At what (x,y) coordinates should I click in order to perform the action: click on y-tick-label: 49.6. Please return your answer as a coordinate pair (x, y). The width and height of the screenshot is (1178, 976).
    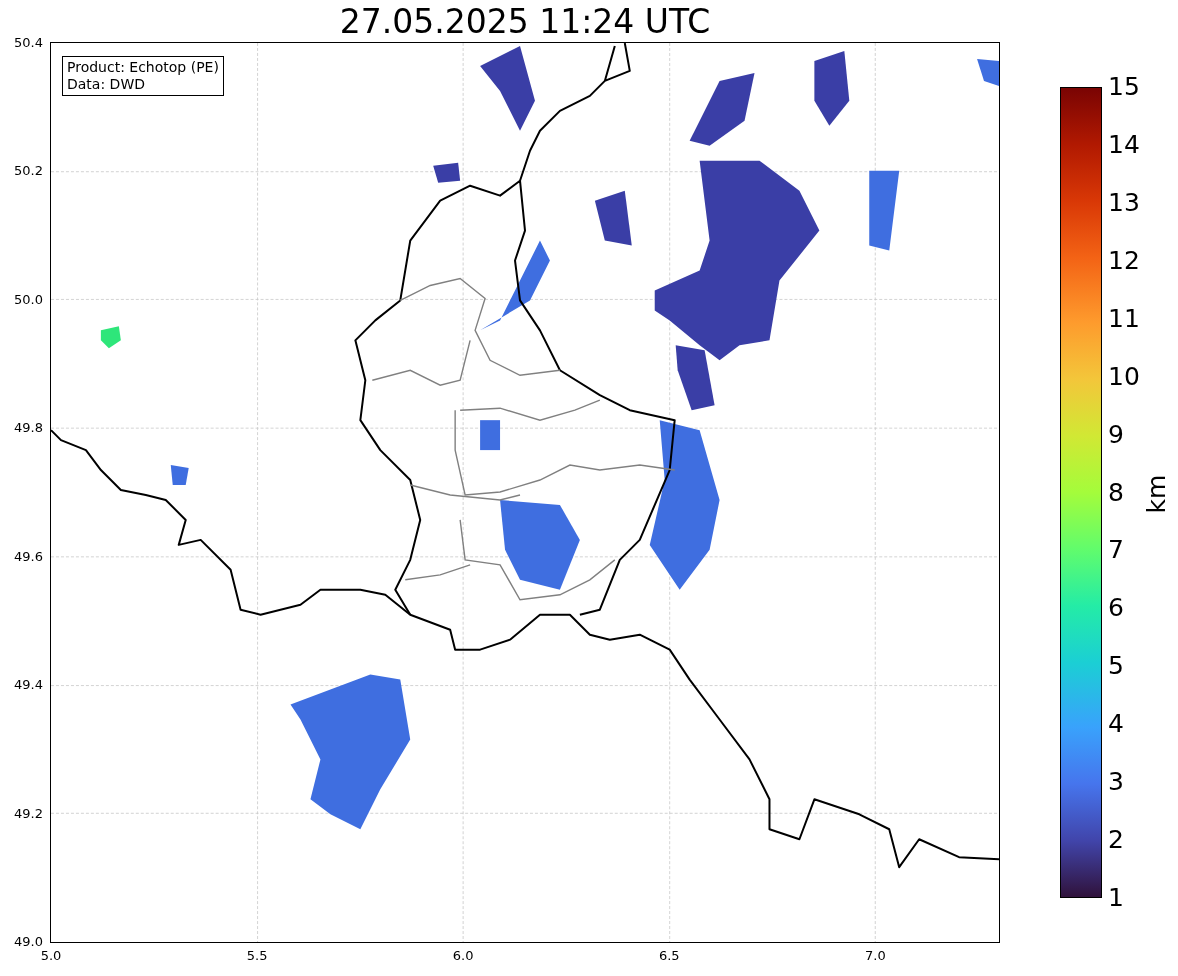
    Looking at the image, I should click on (28, 556).